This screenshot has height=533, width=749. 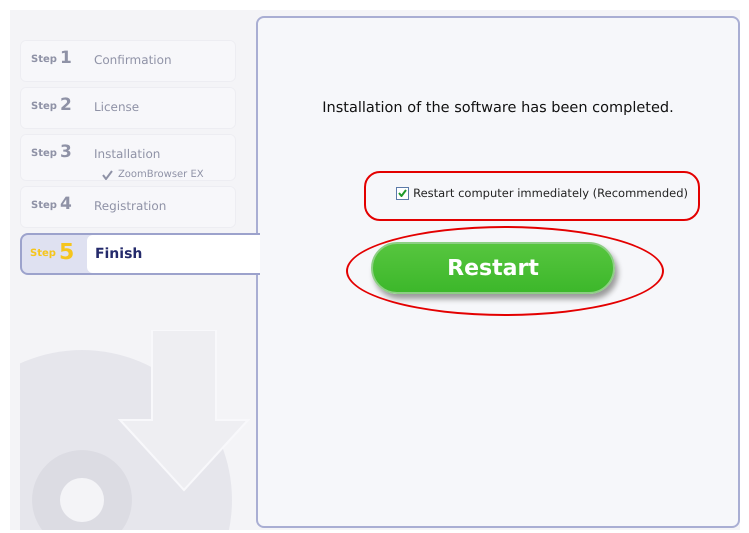 I want to click on step-number: 4, so click(x=66, y=204).